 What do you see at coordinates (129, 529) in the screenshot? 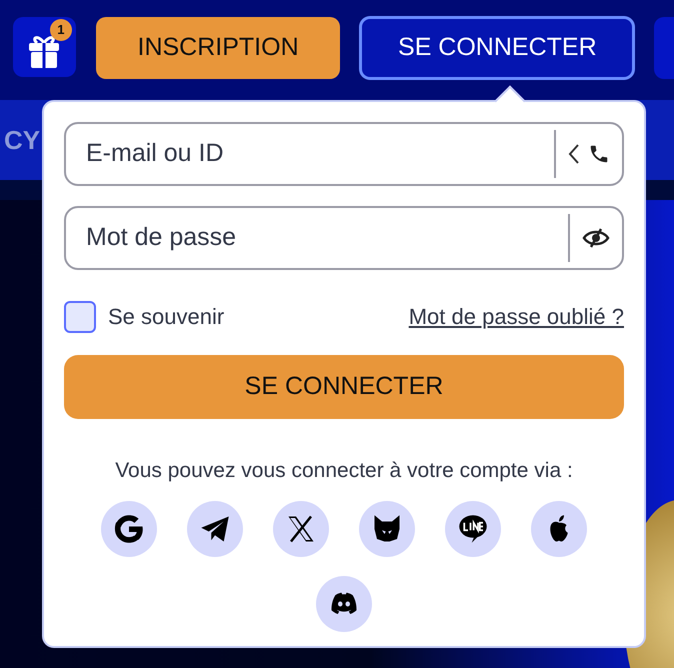
I see `google-icon` at bounding box center [129, 529].